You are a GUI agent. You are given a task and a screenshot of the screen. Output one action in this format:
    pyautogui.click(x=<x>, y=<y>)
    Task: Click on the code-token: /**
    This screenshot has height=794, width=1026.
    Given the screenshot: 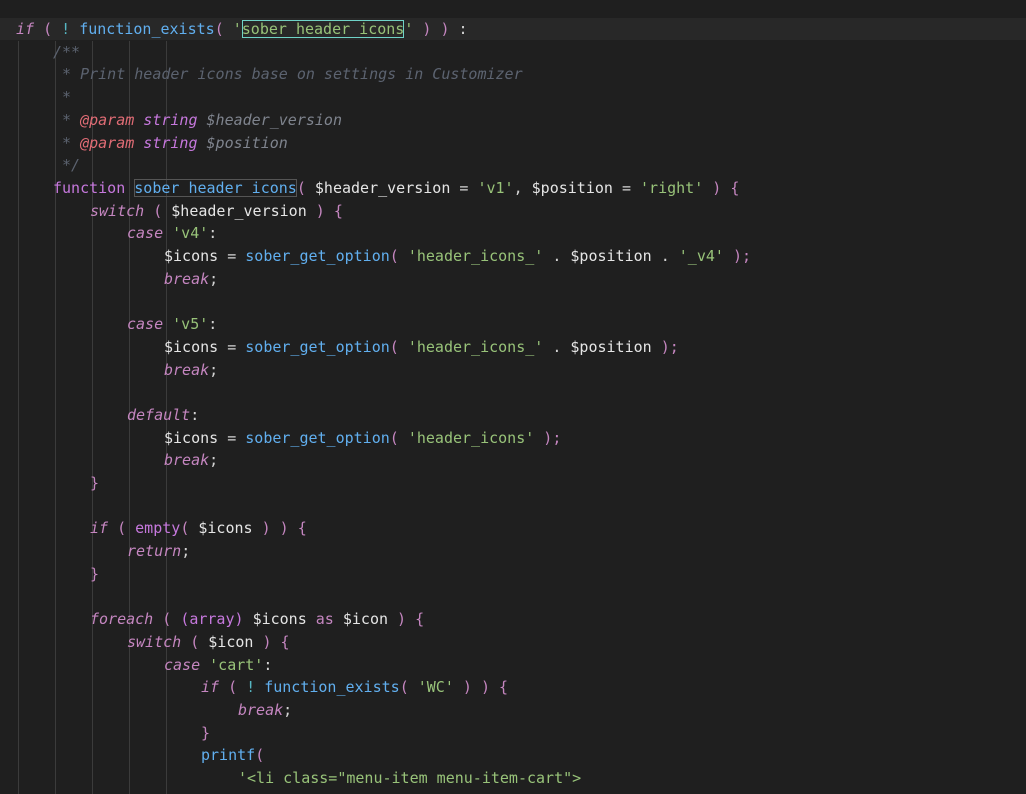 What is the action you would take?
    pyautogui.click(x=67, y=51)
    